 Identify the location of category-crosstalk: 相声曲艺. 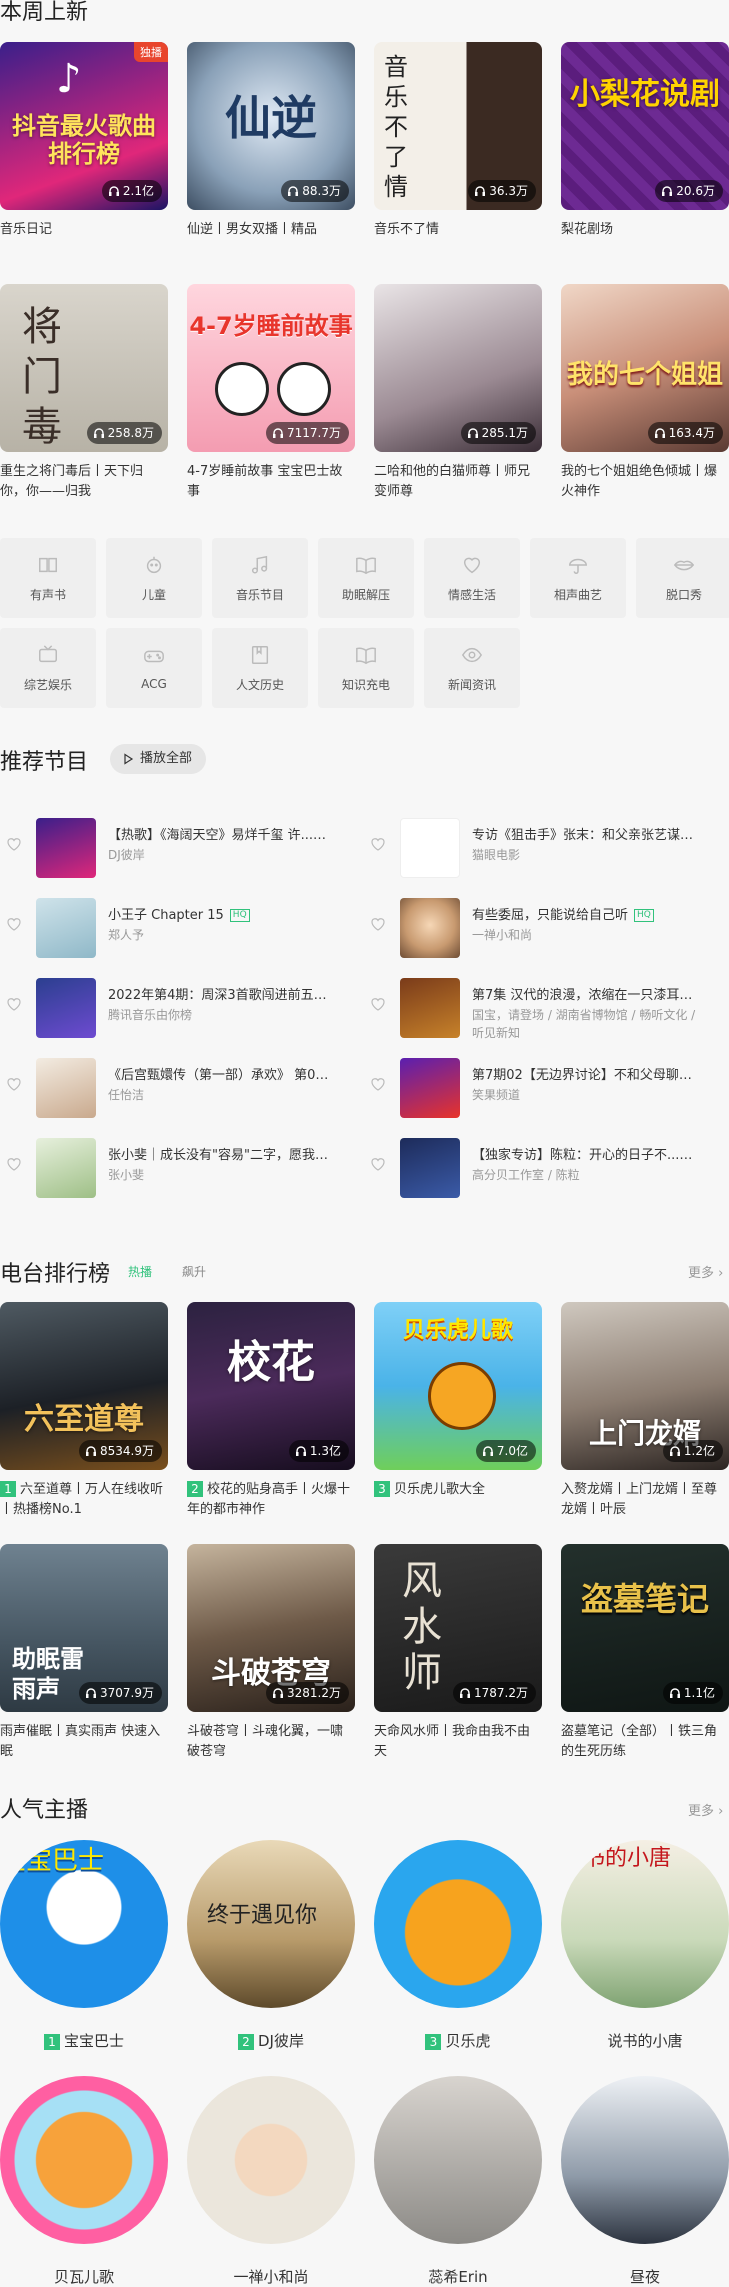
(578, 578).